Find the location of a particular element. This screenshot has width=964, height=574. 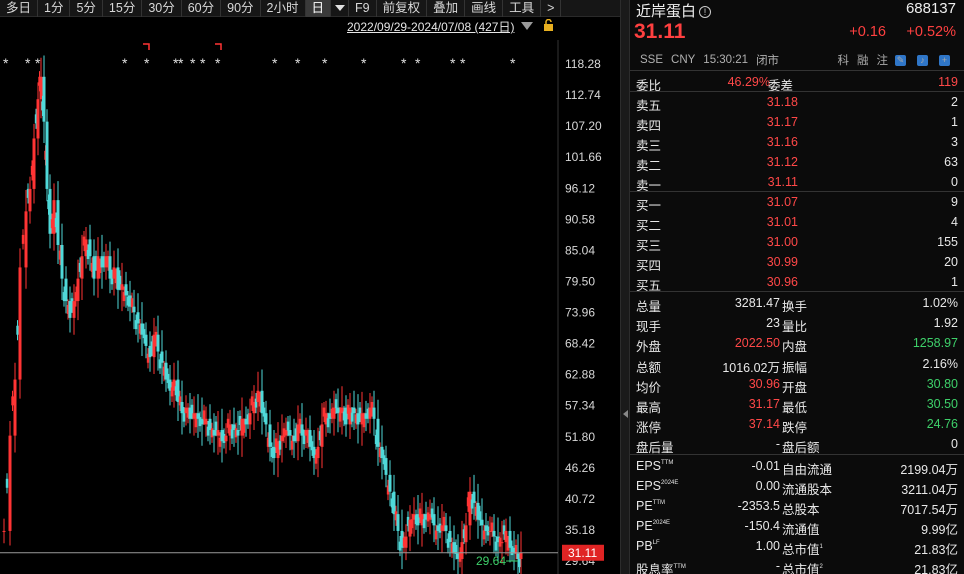

stat-row: 均价 30.96 开盘 30.80 is located at coordinates (797, 384).